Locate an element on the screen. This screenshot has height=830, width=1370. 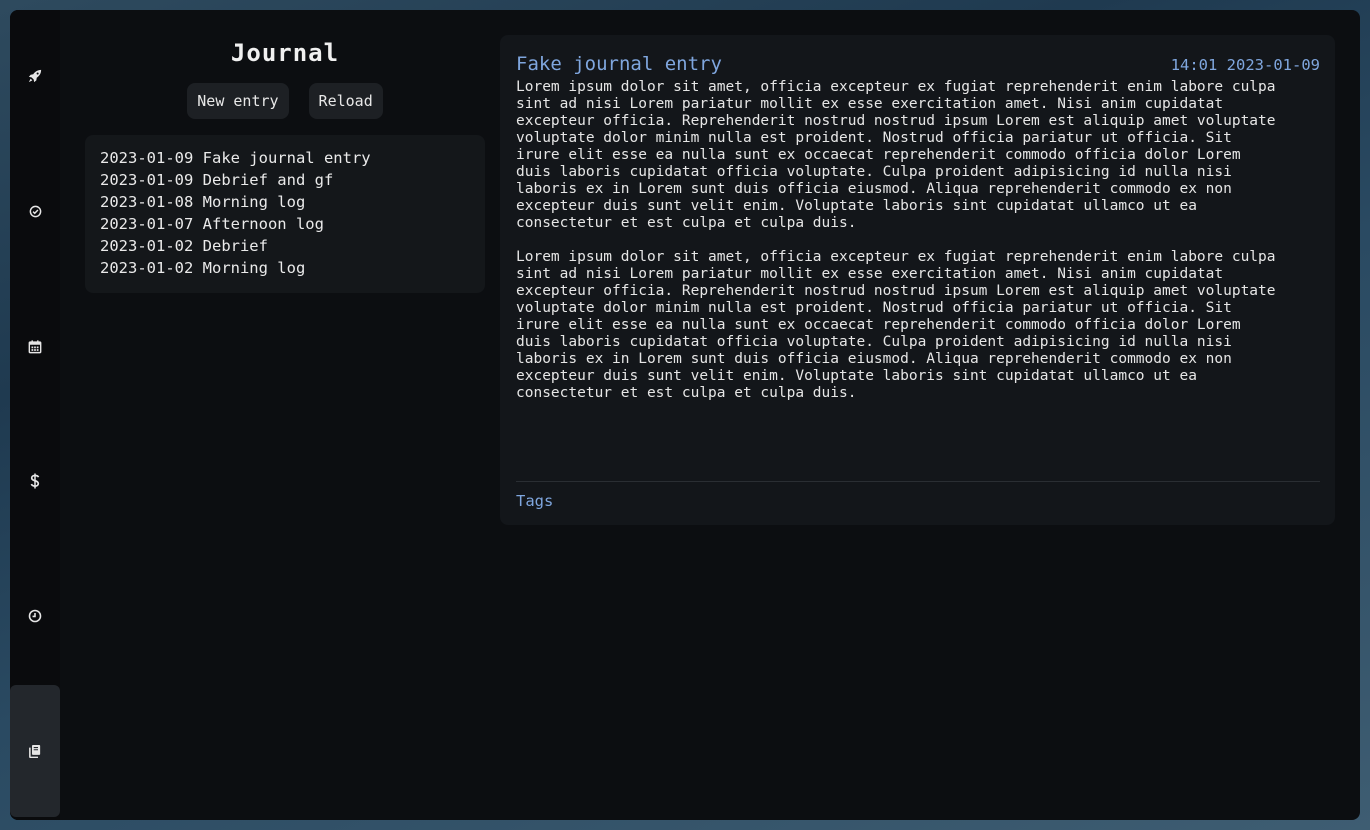
clock-icon is located at coordinates (35, 616).